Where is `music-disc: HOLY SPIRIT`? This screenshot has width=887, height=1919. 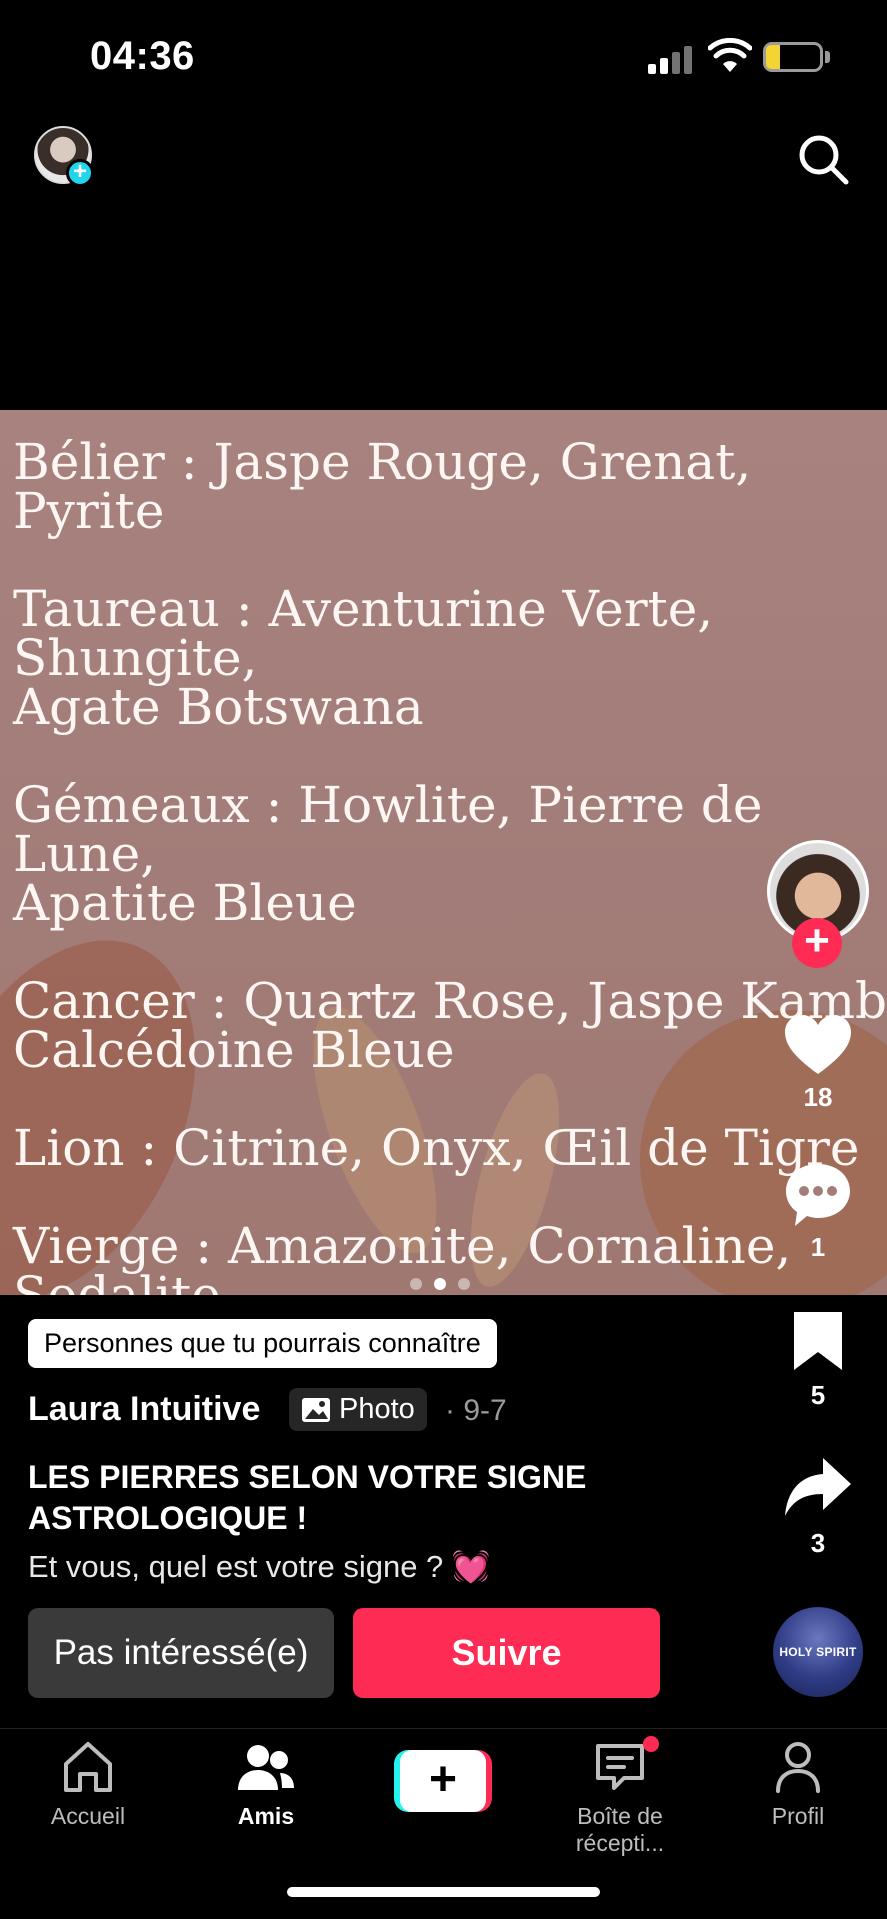 music-disc: HOLY SPIRIT is located at coordinates (818, 1652).